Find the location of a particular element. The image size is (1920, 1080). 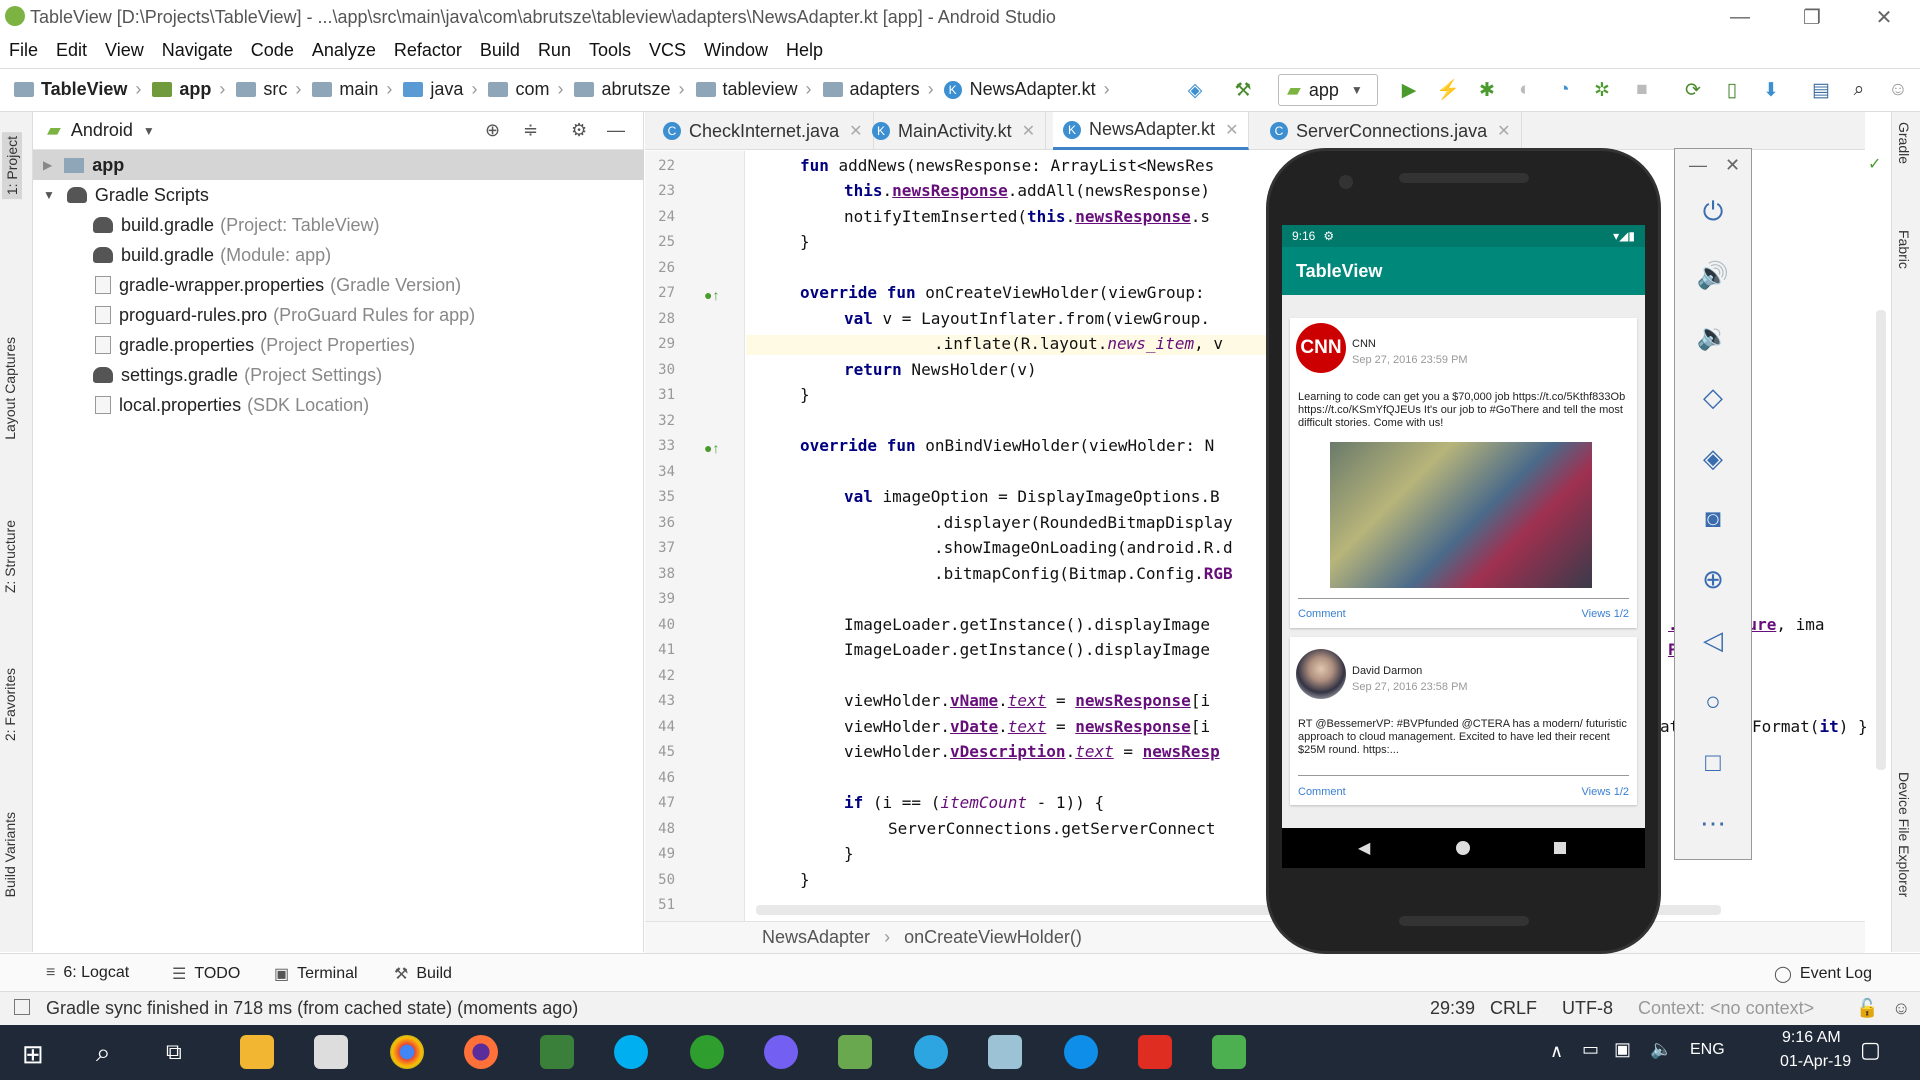

tab-layout-captures: Layout Captures is located at coordinates (10, 388).